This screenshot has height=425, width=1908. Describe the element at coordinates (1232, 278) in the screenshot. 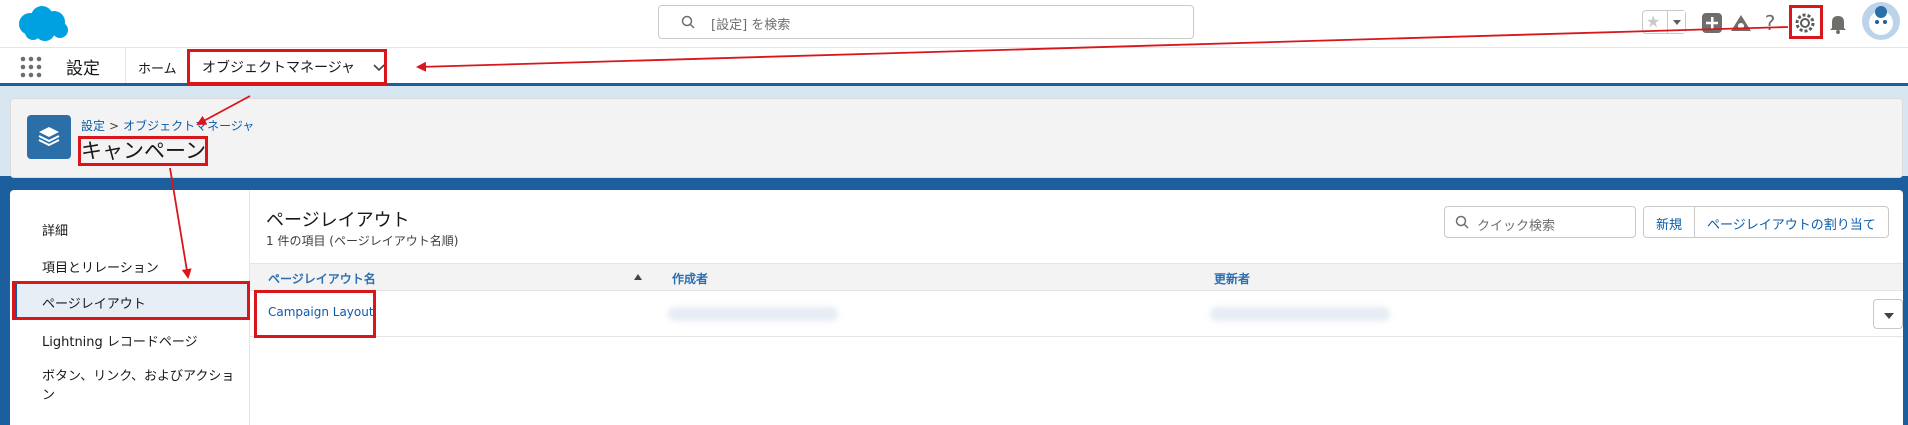

I see `column-header-modified-by: 更新者` at that location.